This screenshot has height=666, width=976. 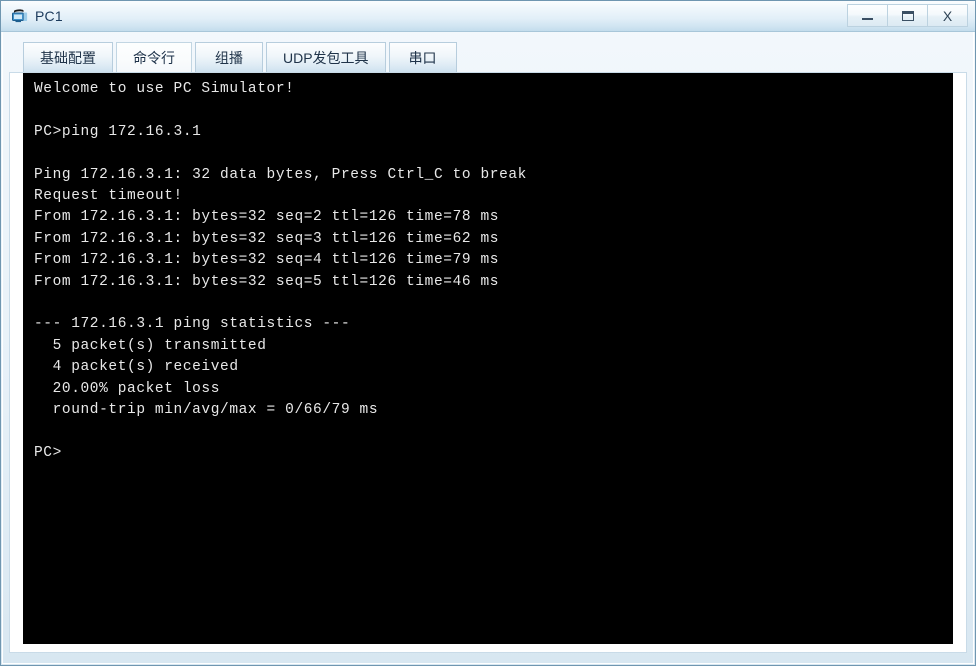 I want to click on tab-label: 命令行, so click(x=154, y=57).